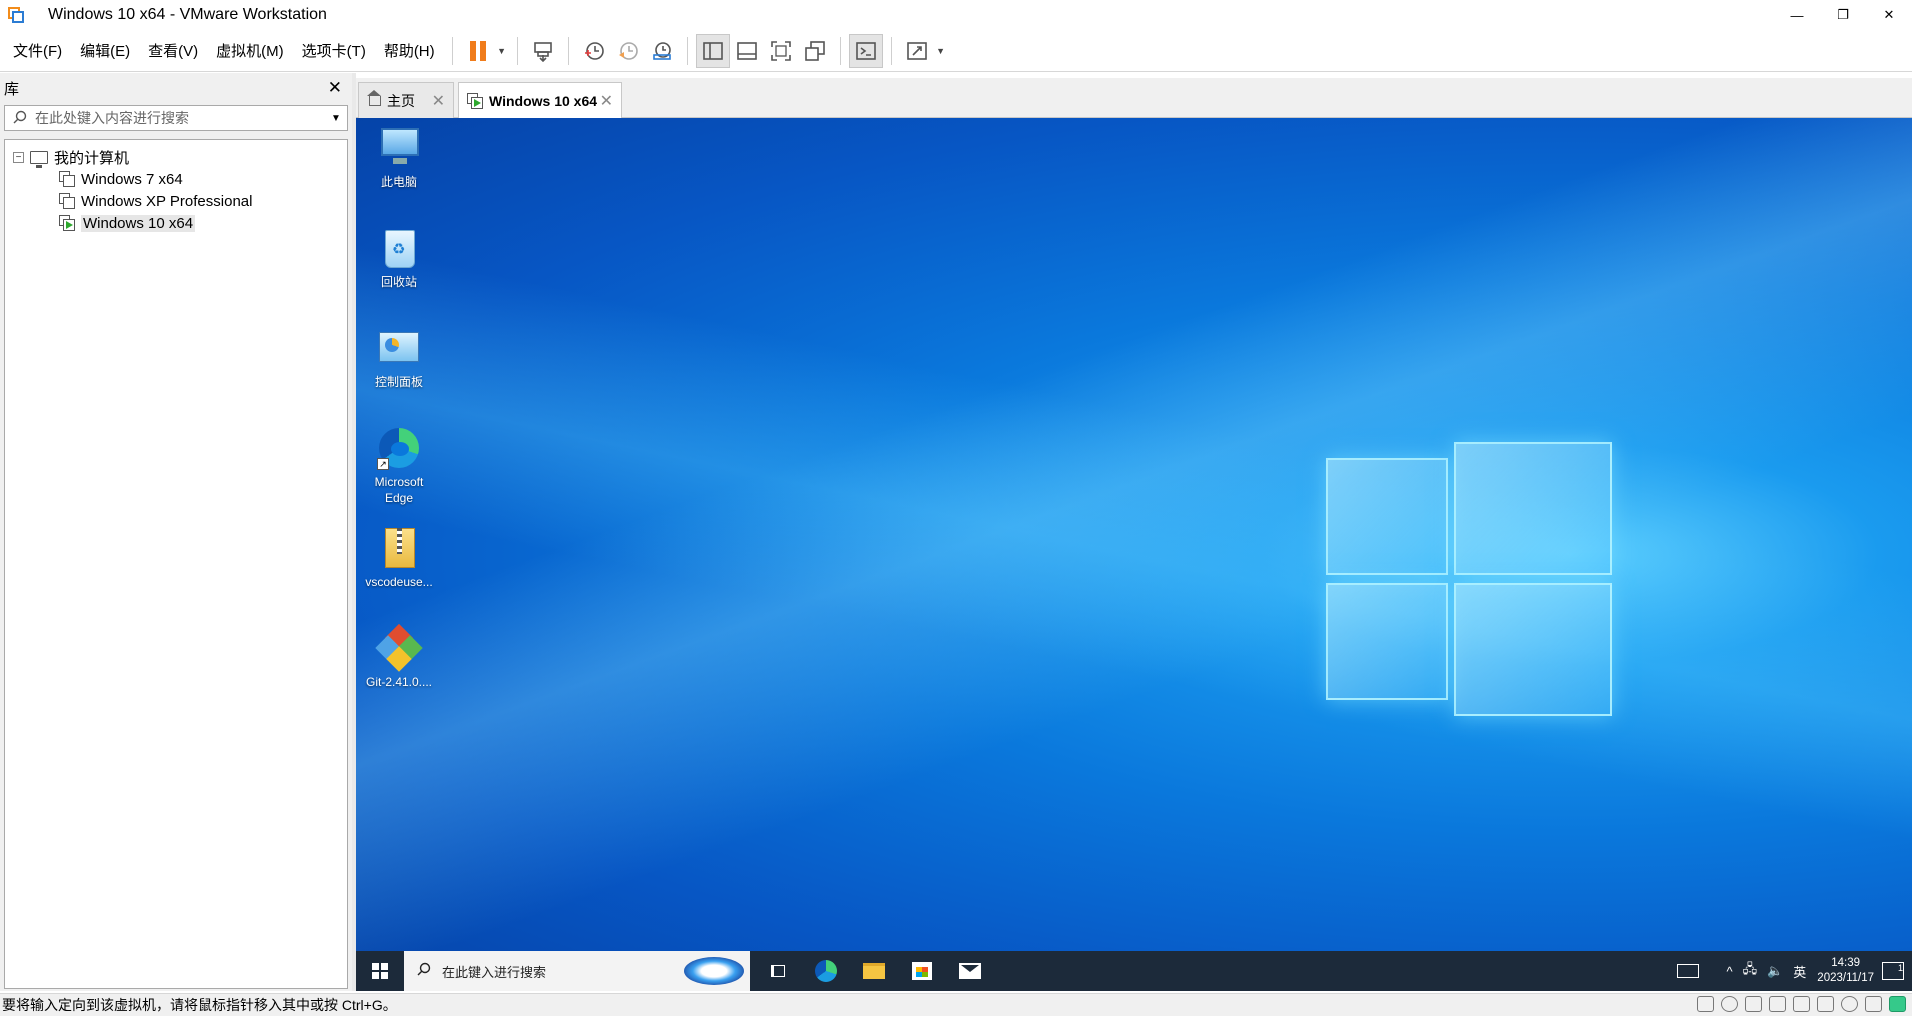  I want to click on snapshot-icon, so click(594, 50).